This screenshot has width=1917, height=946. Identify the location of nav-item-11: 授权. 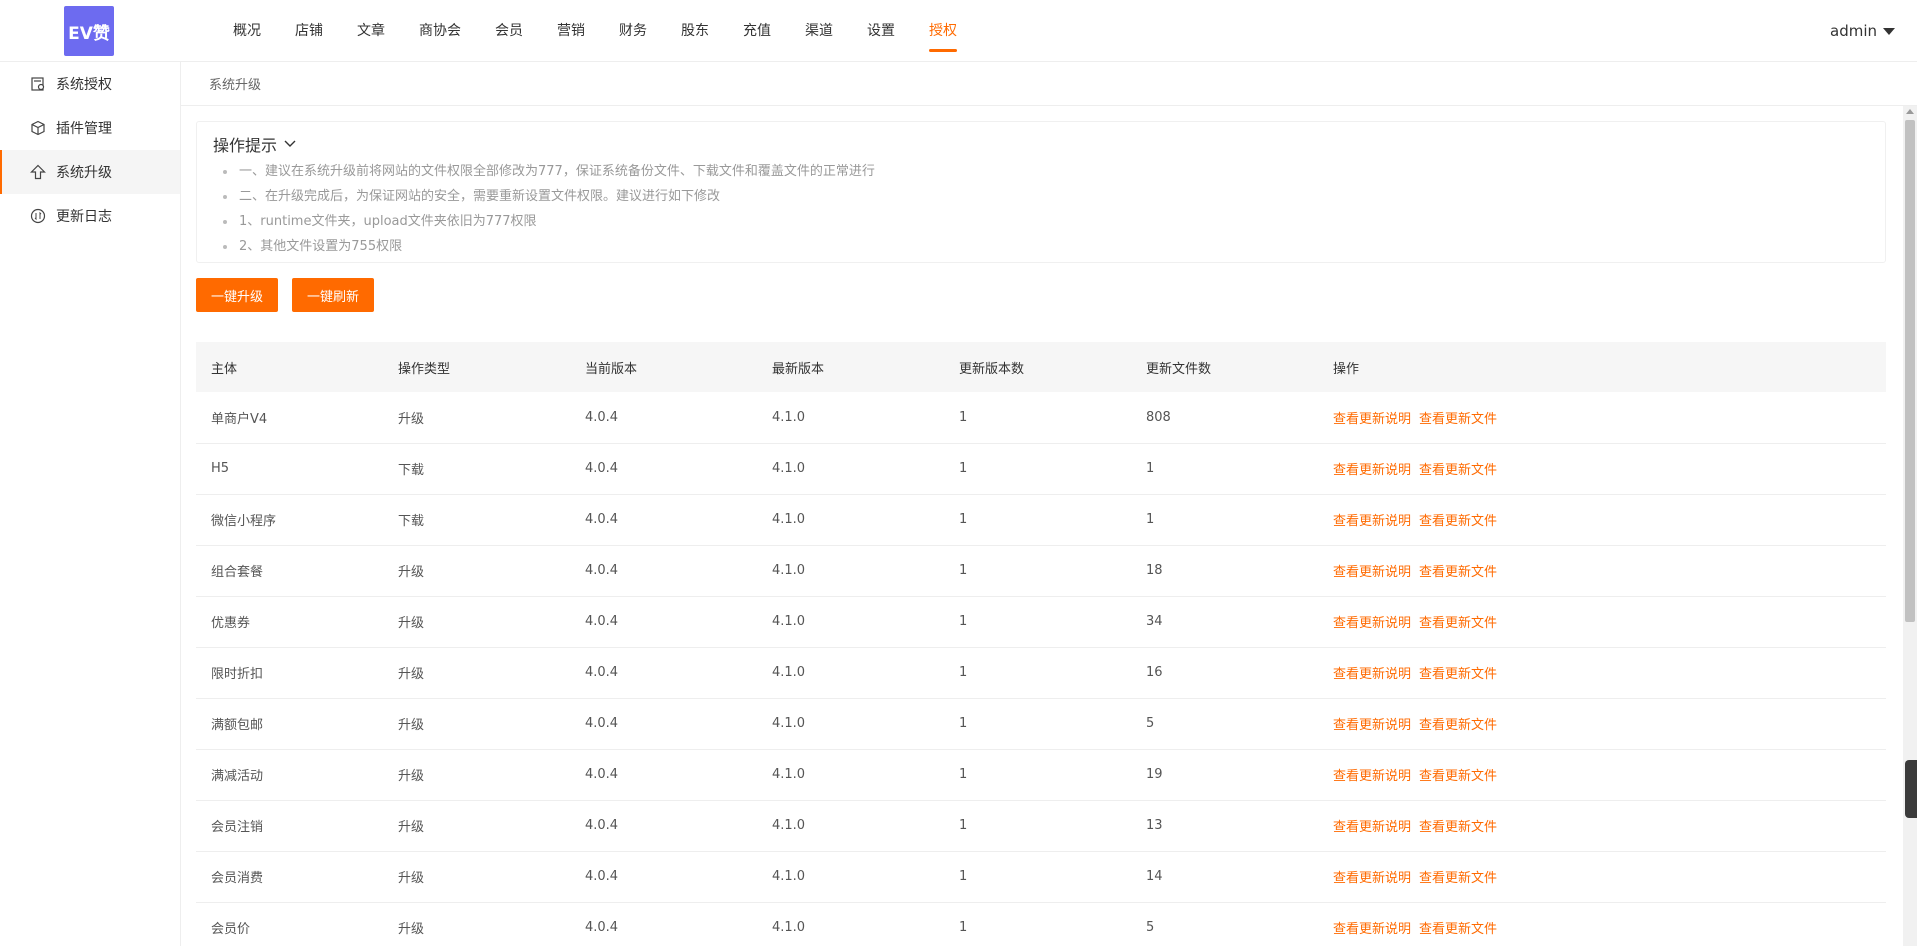
(943, 31).